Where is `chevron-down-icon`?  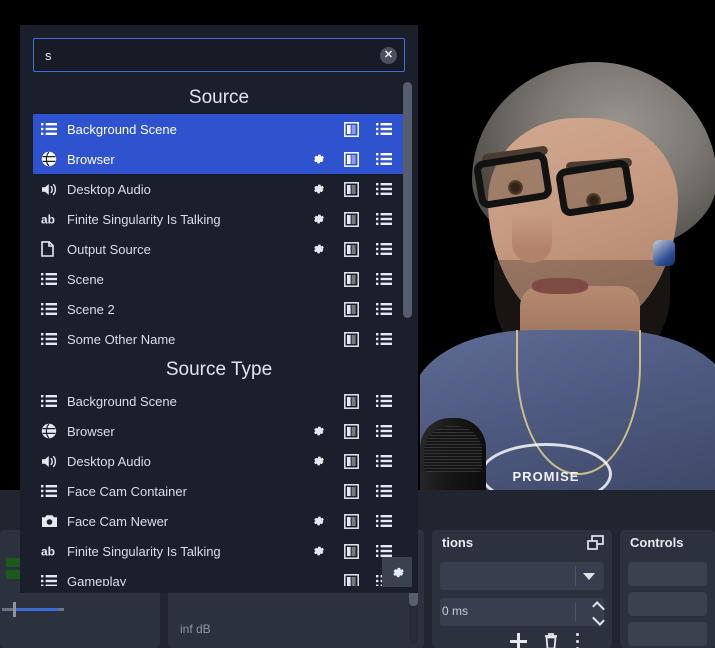
chevron-down-icon is located at coordinates (589, 576).